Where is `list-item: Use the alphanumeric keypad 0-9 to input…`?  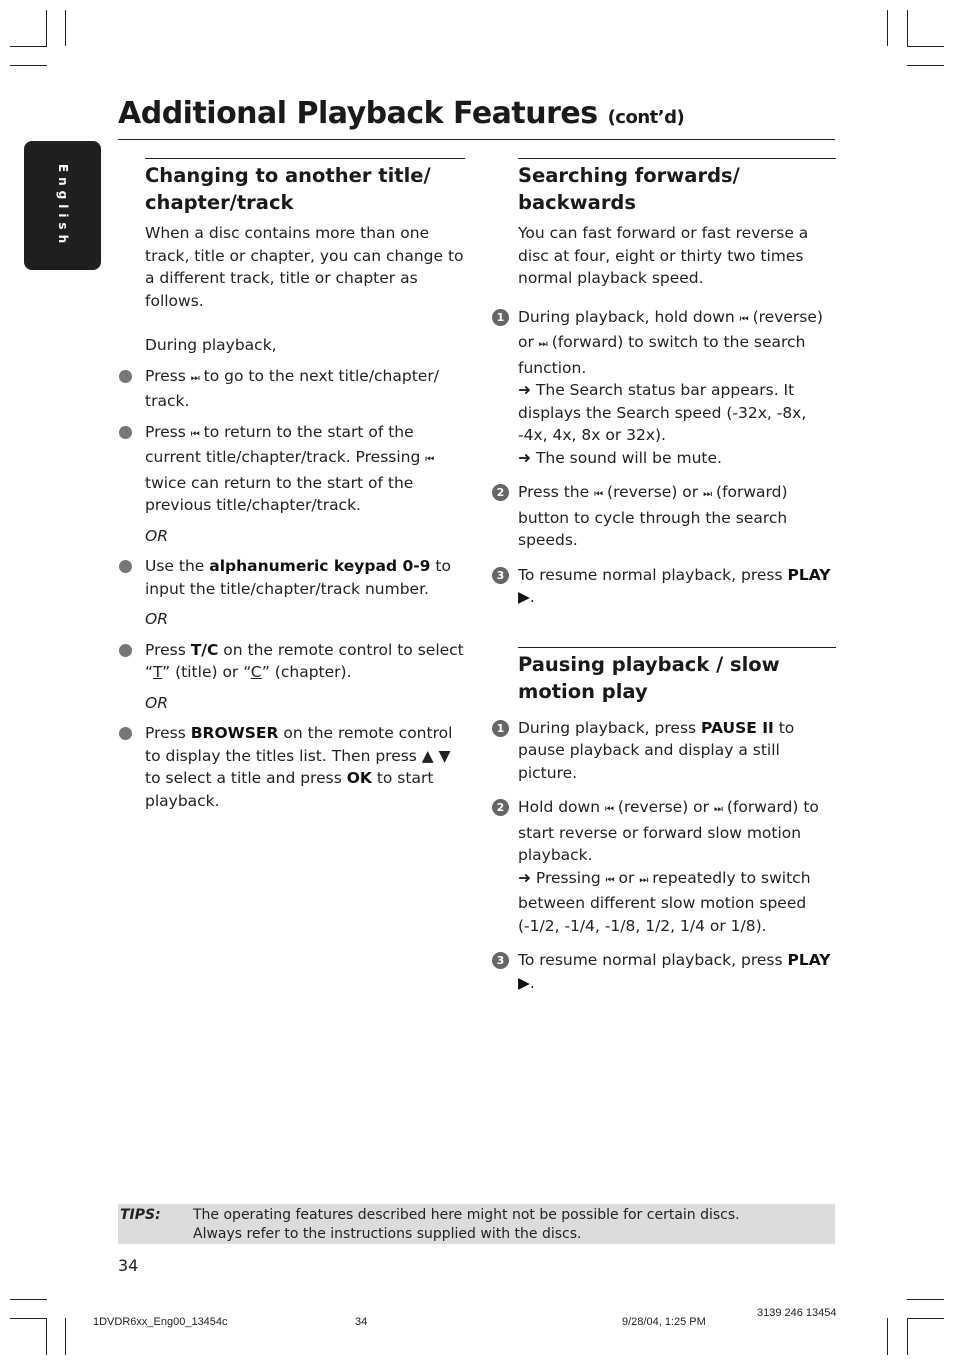 list-item: Use the alphanumeric keypad 0-9 to input… is located at coordinates (292, 577).